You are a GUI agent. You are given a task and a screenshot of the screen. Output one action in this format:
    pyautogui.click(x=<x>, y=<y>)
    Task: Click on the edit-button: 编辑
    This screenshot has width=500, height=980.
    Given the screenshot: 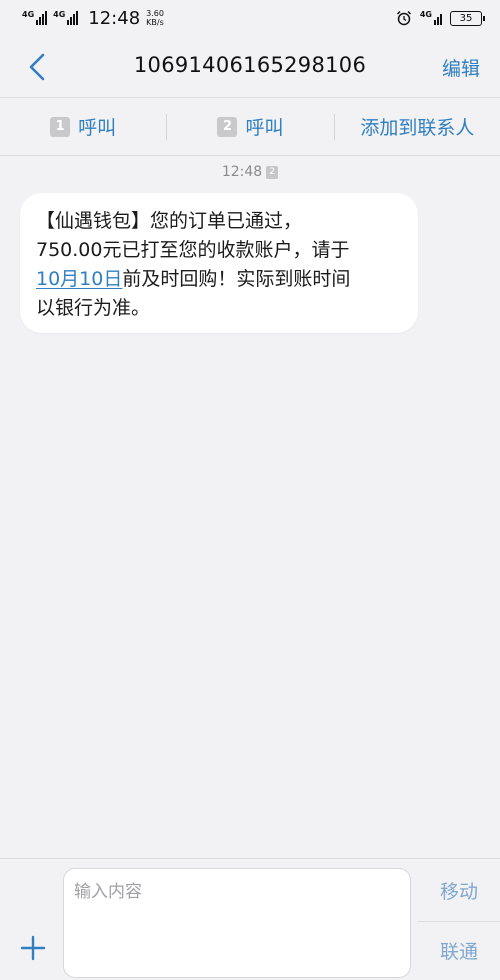 What is the action you would take?
    pyautogui.click(x=461, y=67)
    